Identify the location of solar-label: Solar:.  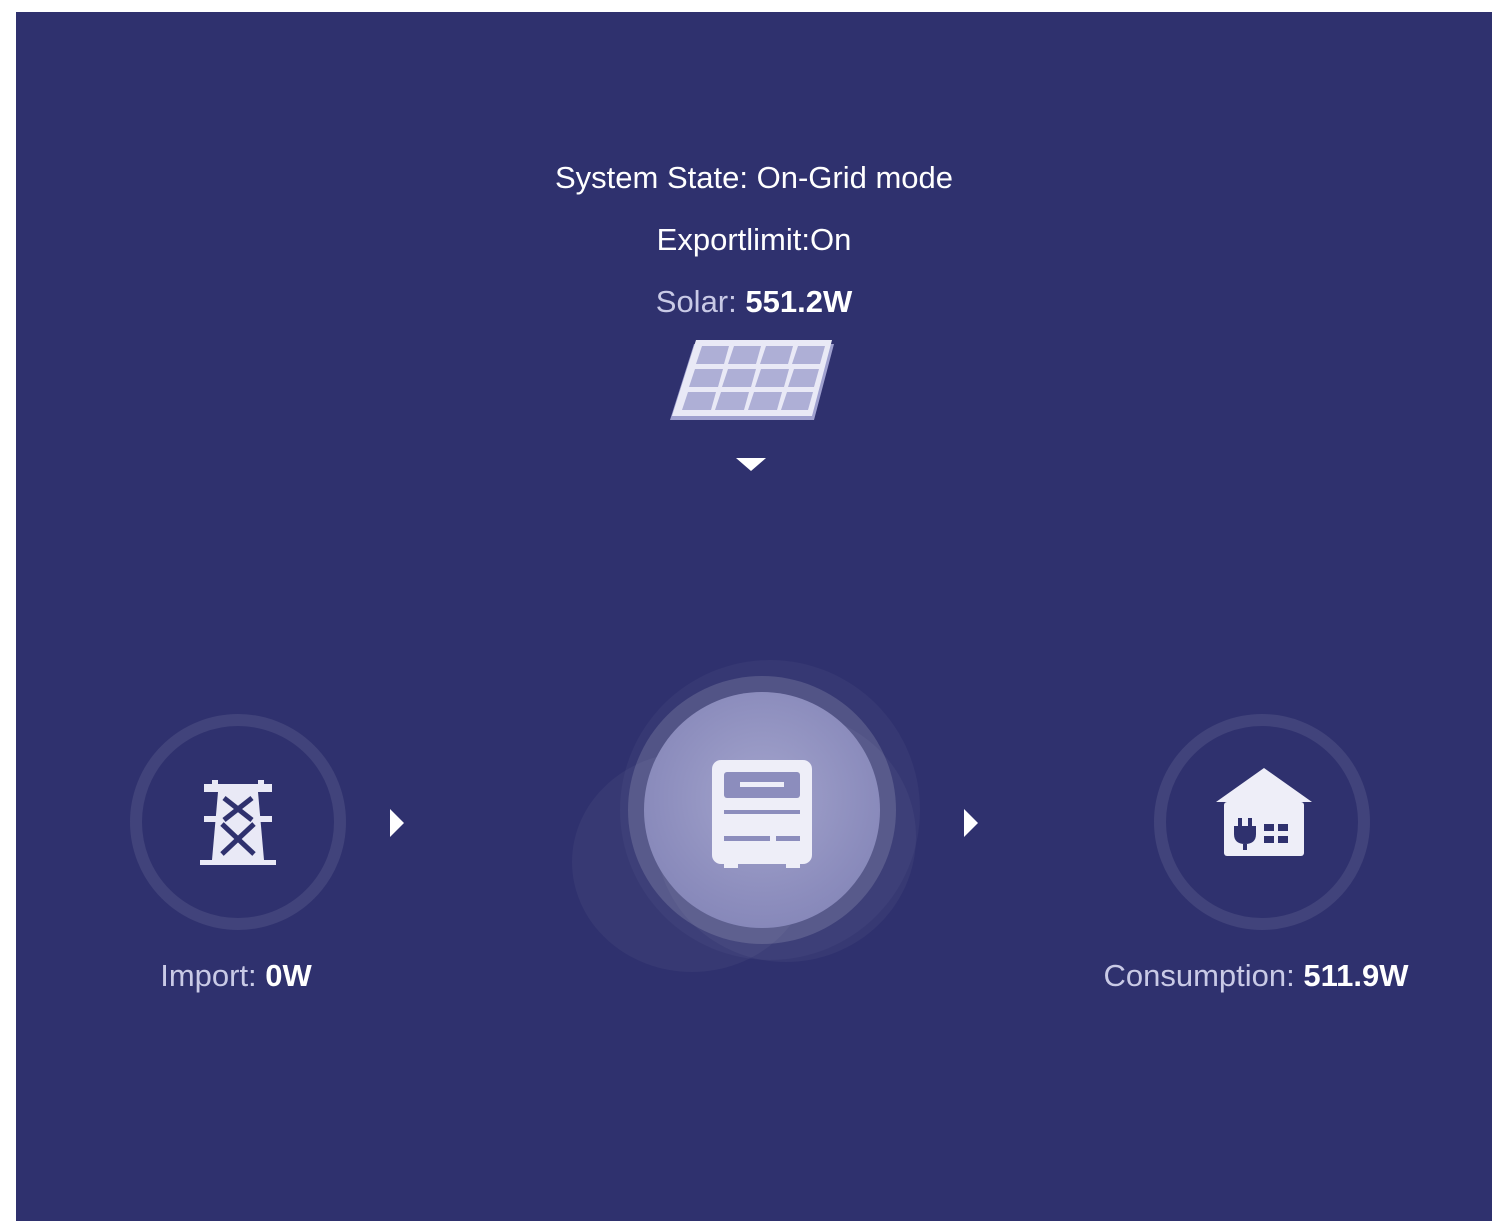
(696, 301).